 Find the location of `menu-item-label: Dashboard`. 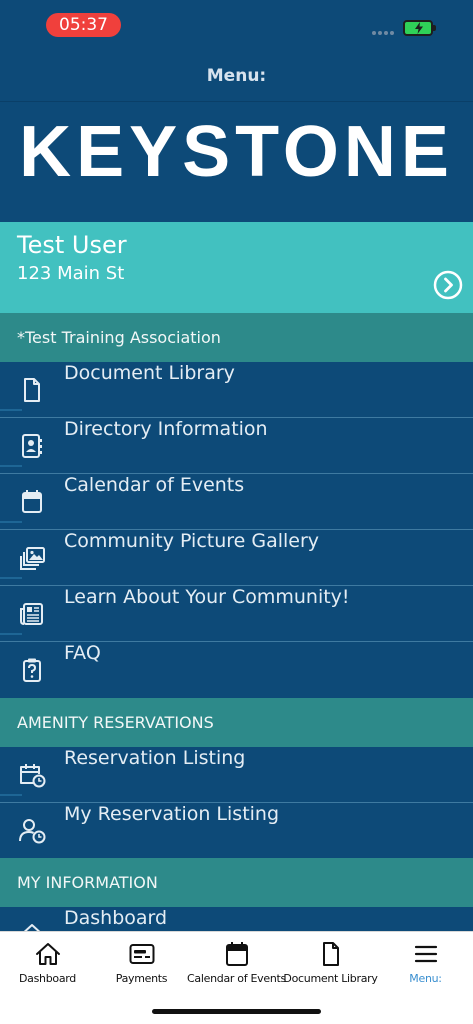

menu-item-label: Dashboard is located at coordinates (116, 918).